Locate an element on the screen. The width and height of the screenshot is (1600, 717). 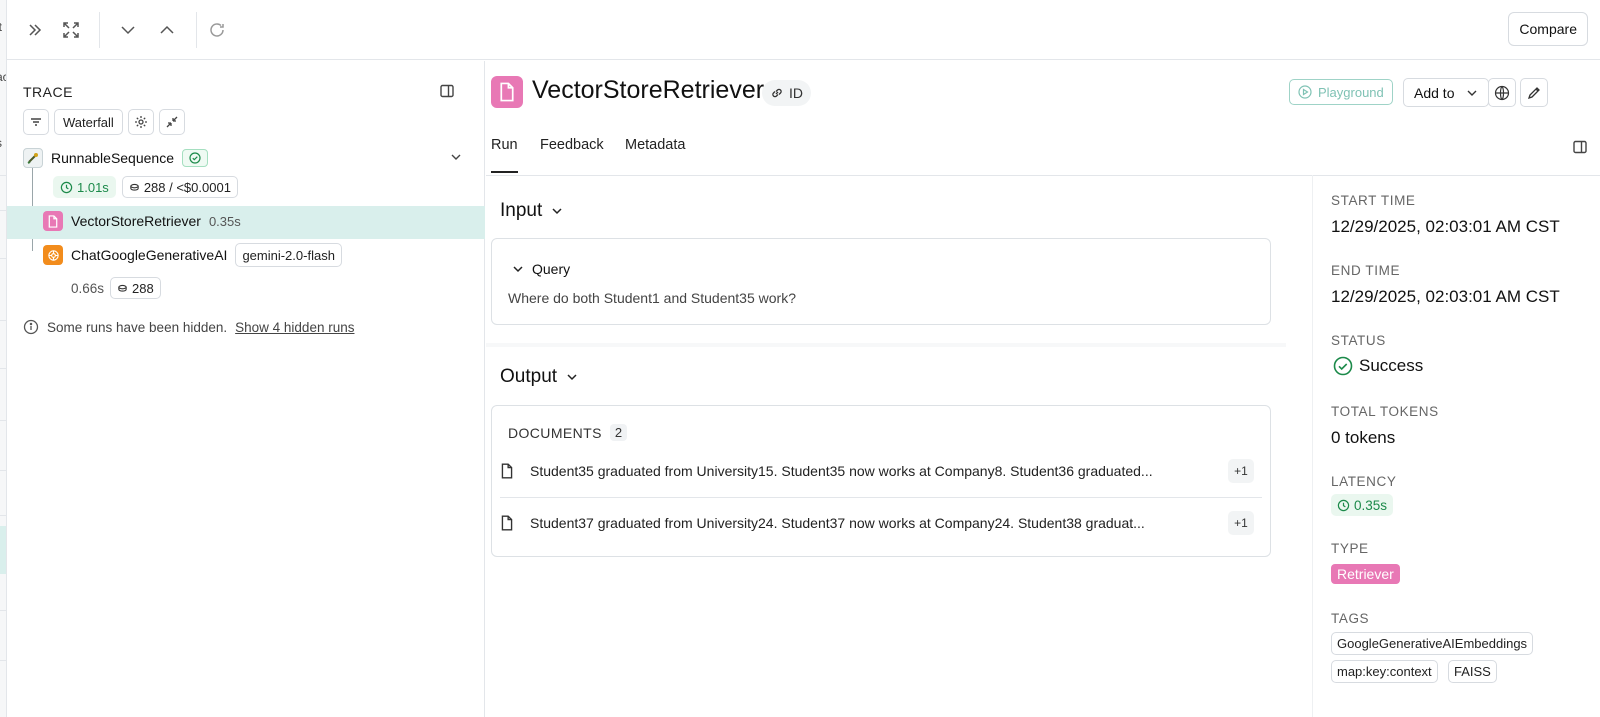
filter-button is located at coordinates (36, 122).